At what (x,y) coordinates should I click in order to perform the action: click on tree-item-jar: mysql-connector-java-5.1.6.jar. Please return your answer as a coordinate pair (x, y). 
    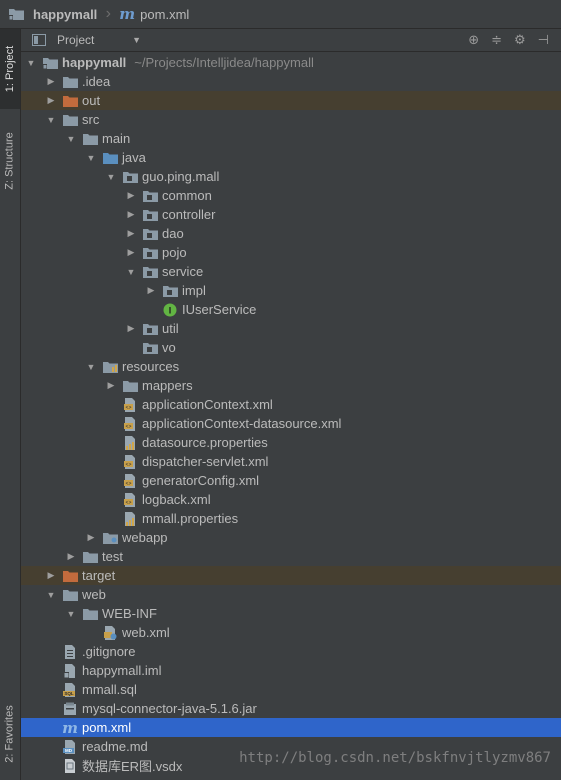
    Looking at the image, I should click on (291, 708).